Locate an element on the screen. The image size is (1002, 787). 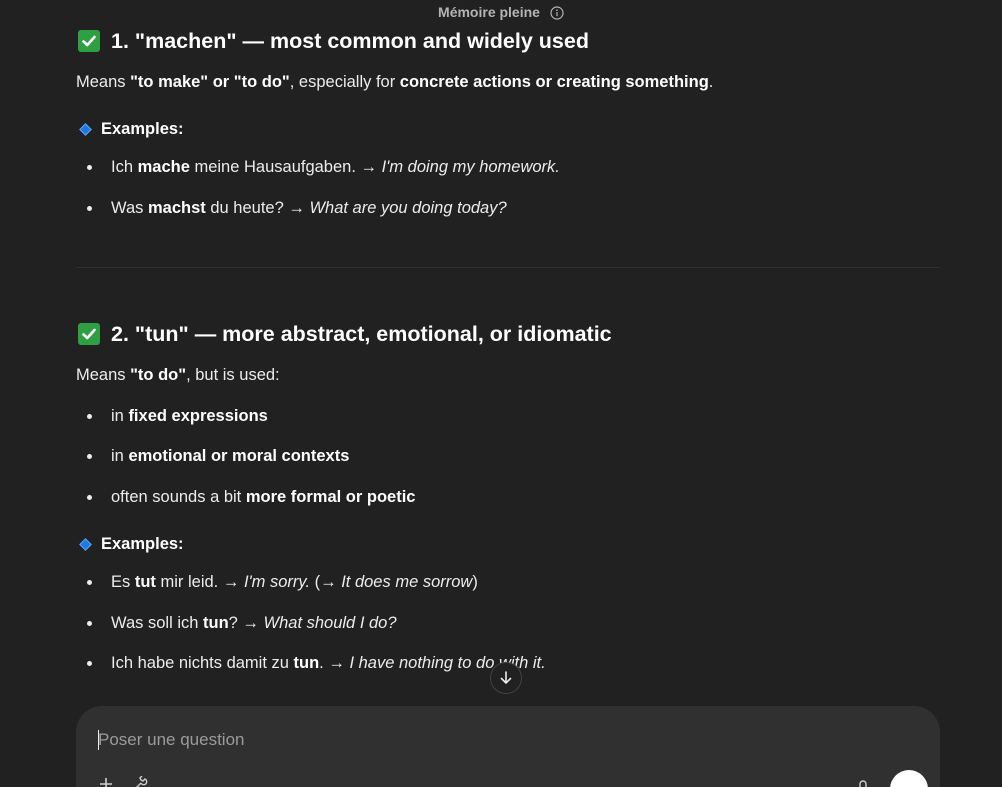
prompt-input is located at coordinates (488, 740).